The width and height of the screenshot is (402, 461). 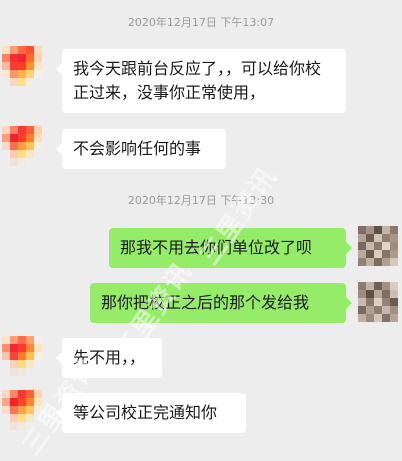 I want to click on message-text: 那你把校正之后的那个发给我, so click(x=205, y=302).